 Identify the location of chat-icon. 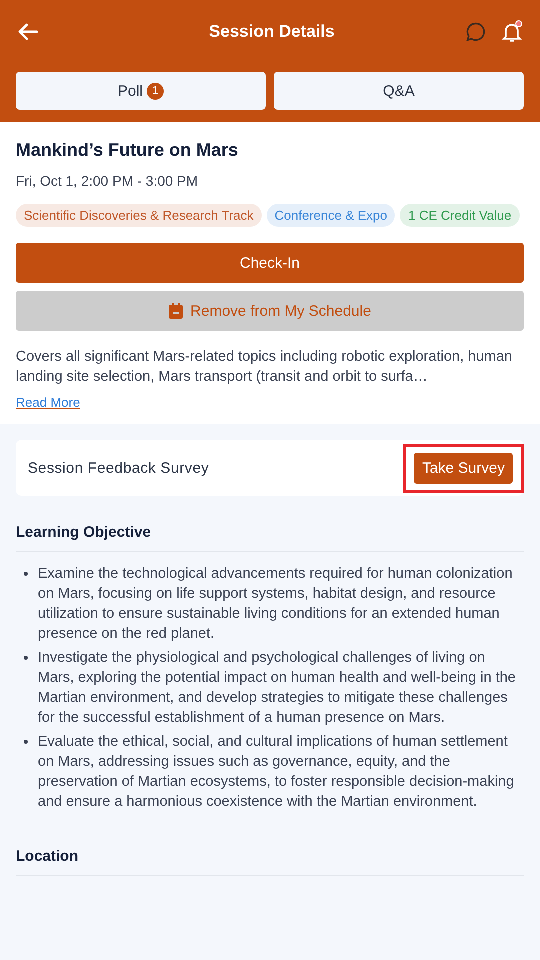
(476, 32).